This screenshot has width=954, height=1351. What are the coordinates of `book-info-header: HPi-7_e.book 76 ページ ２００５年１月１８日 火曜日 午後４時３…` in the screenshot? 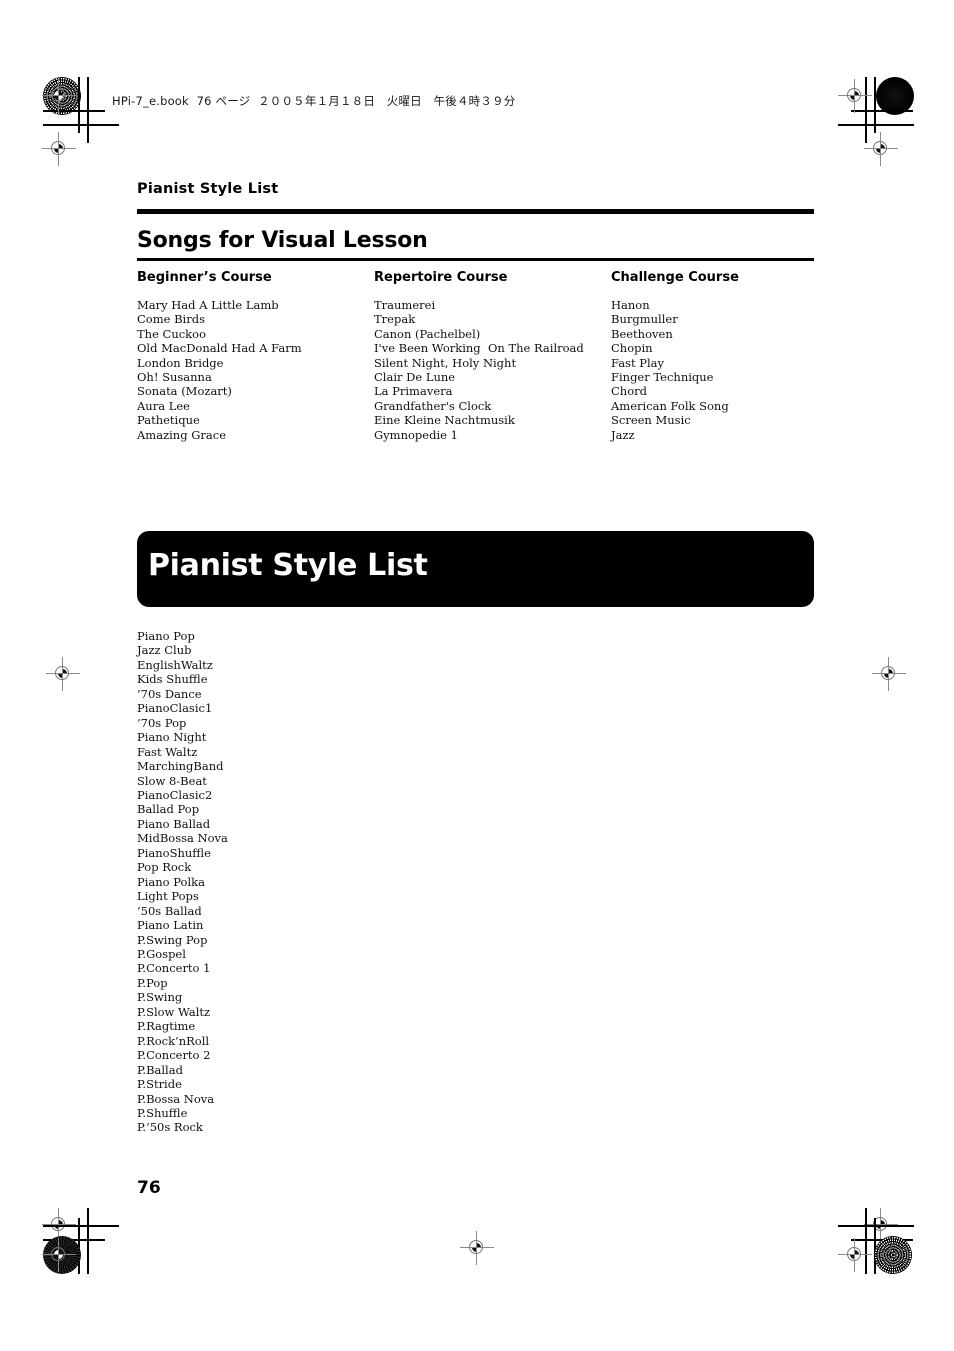 It's located at (314, 101).